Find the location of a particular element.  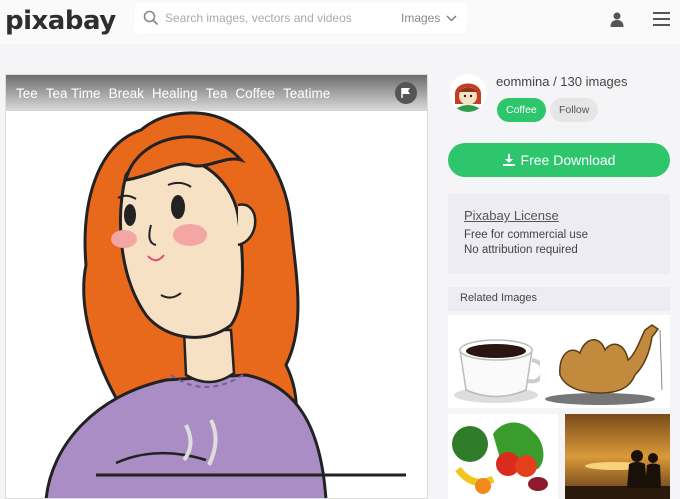

report-button is located at coordinates (406, 93).